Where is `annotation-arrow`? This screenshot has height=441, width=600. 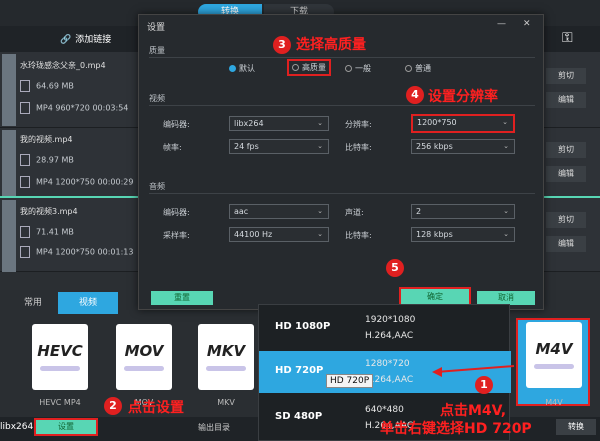
annotation-arrow is located at coordinates (473, 371).